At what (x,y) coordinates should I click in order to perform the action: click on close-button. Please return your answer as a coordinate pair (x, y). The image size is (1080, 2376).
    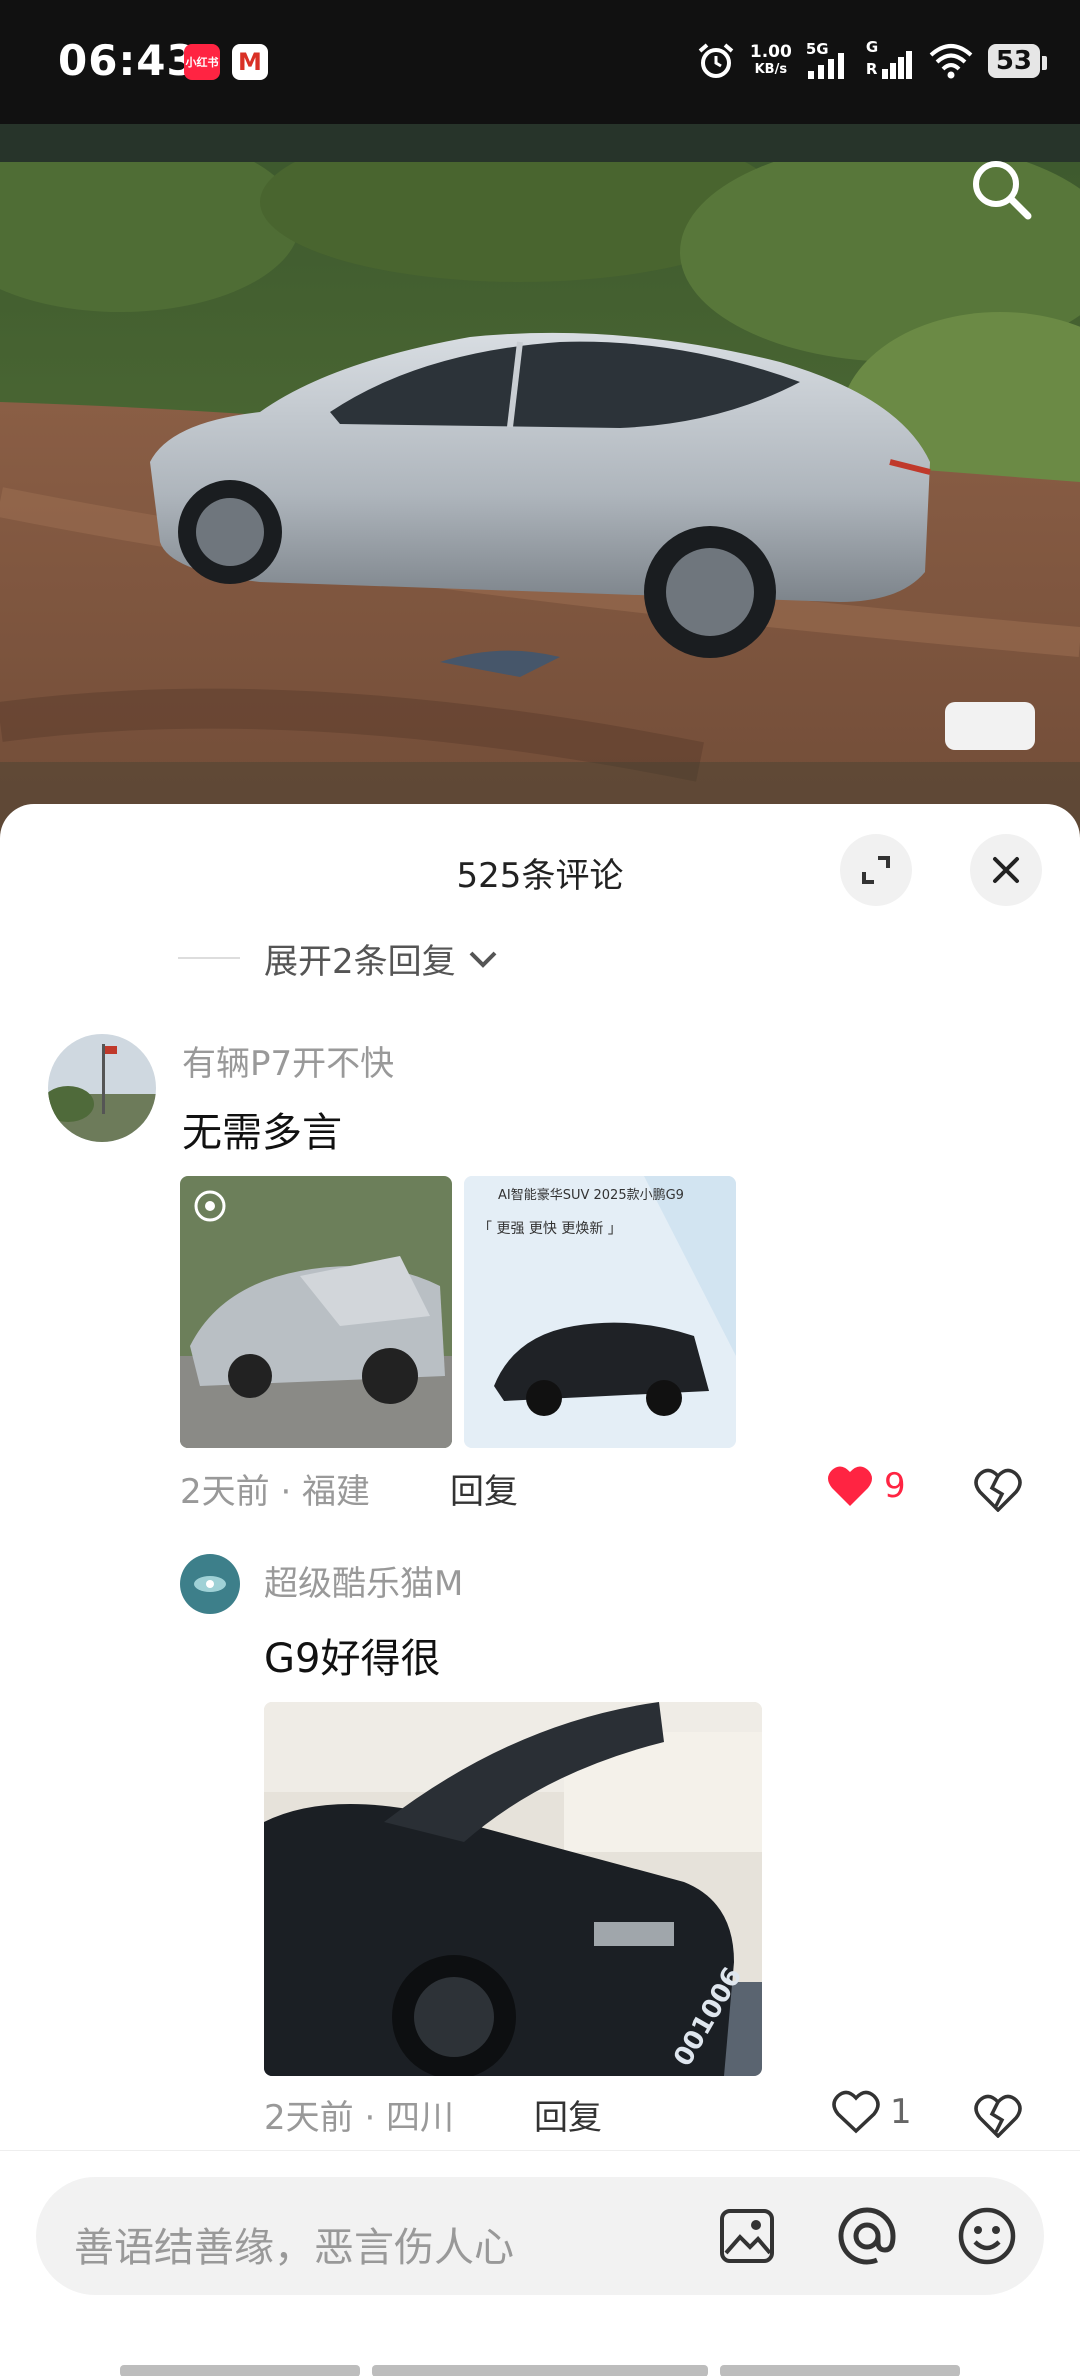
    Looking at the image, I should click on (1006, 870).